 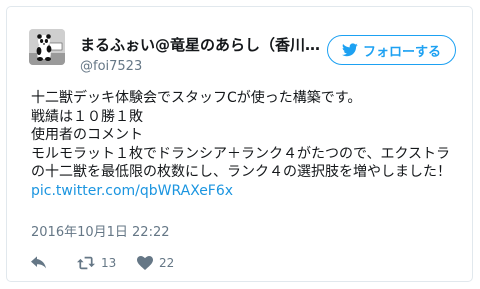 I want to click on heart-icon, so click(x=145, y=263).